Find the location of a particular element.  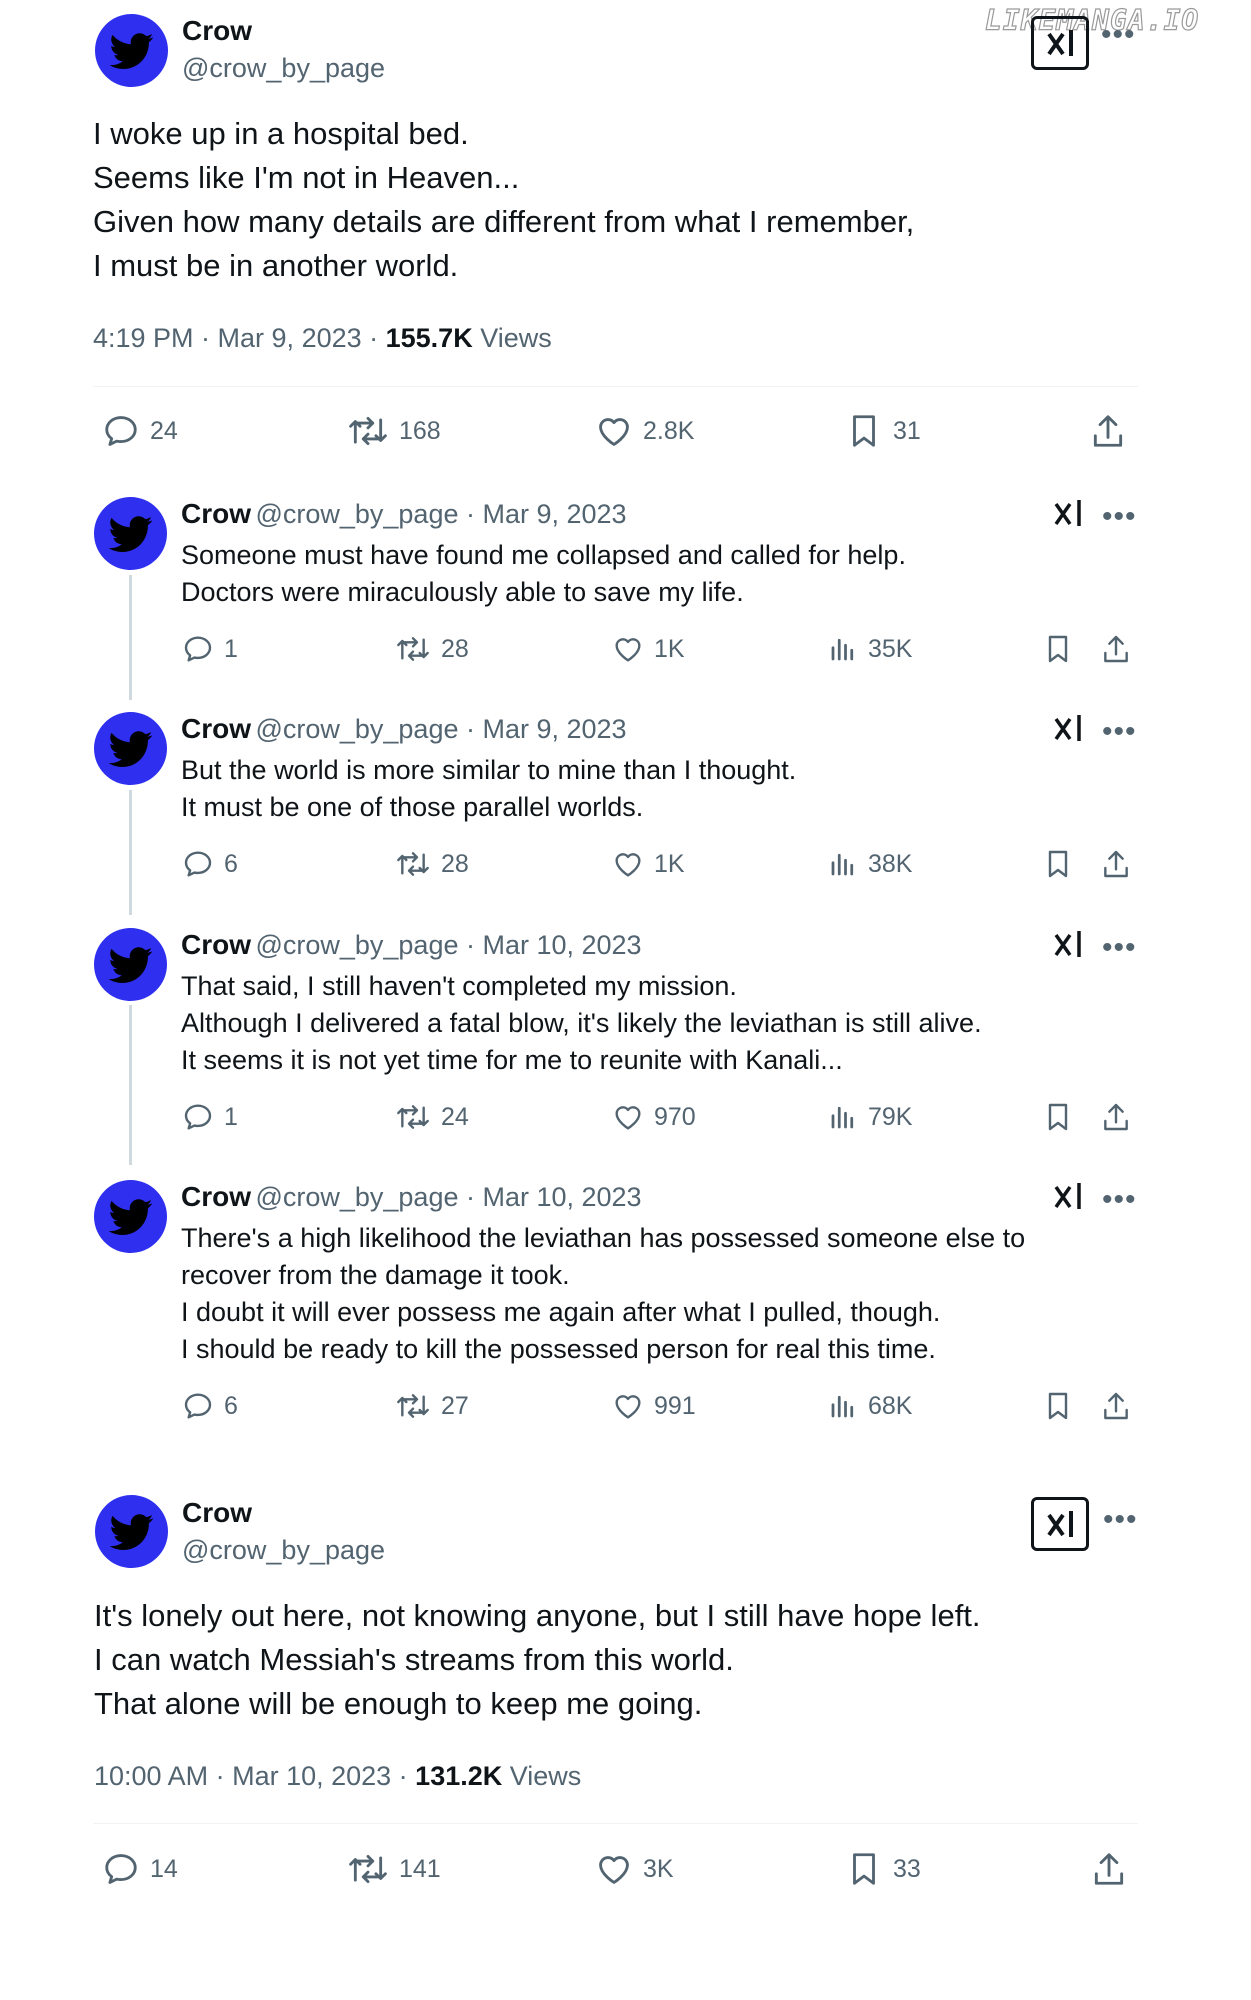

retweet-button: 168 is located at coordinates (394, 431).